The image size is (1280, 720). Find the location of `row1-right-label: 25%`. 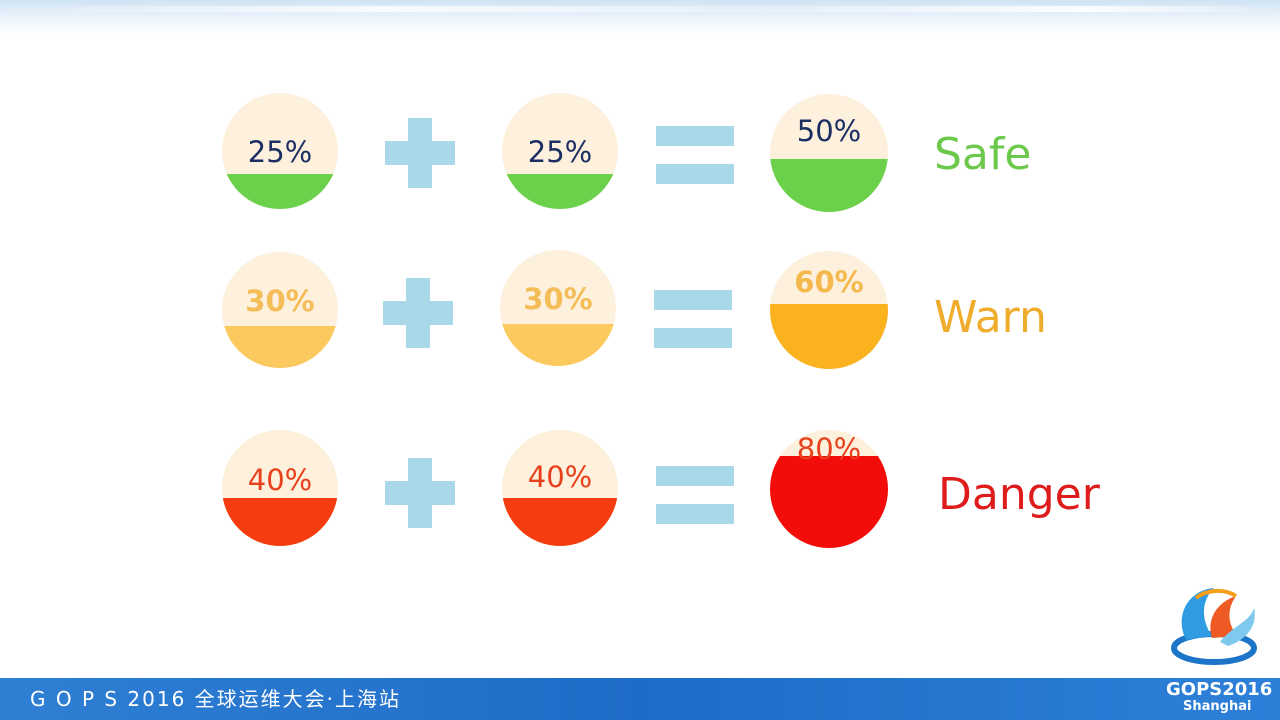

row1-right-label: 25% is located at coordinates (560, 152).